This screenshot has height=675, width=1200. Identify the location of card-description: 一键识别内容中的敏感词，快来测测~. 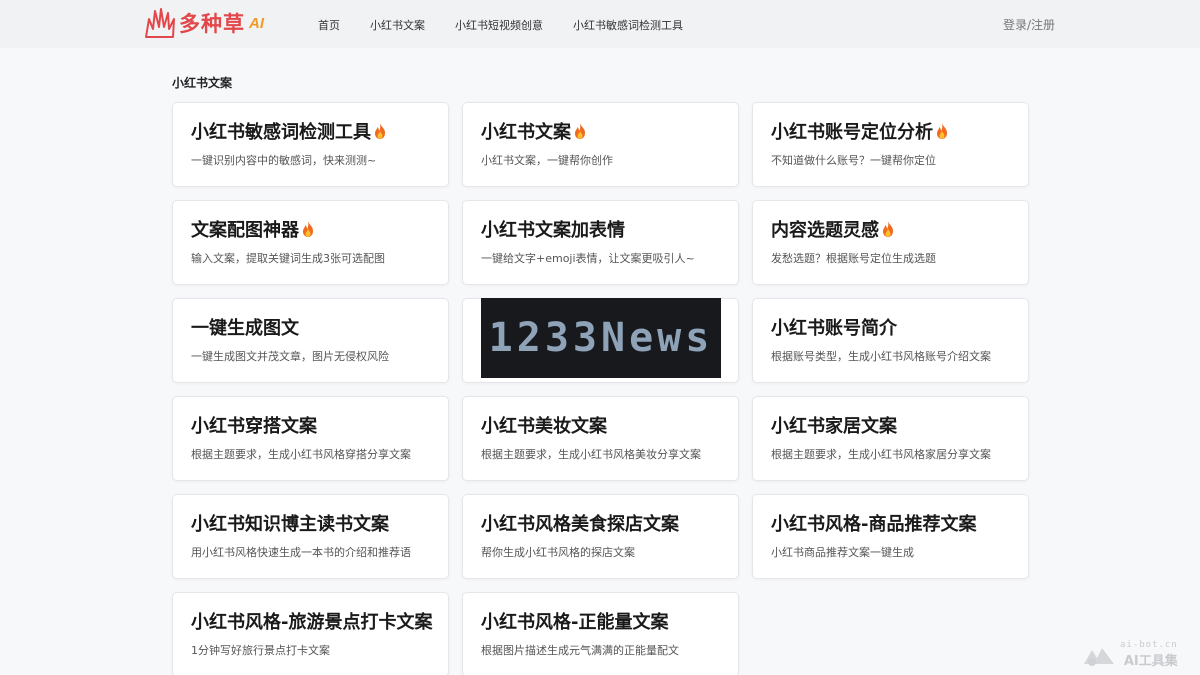
(284, 160).